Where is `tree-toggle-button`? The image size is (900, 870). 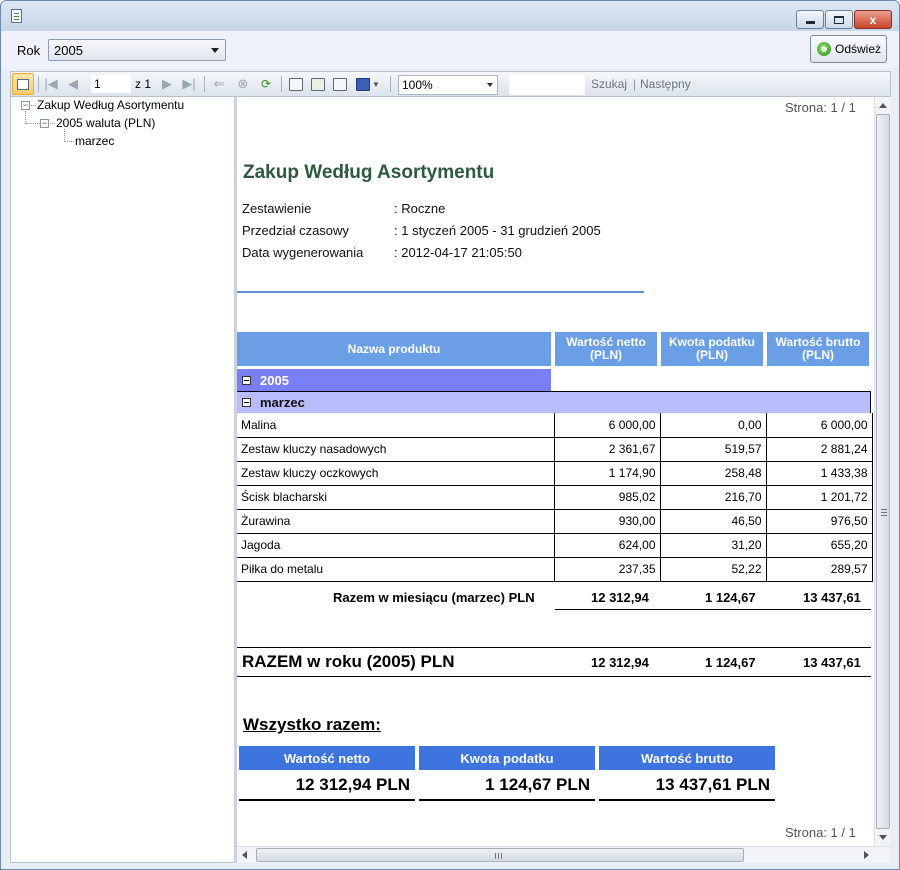
tree-toggle-button is located at coordinates (23, 84).